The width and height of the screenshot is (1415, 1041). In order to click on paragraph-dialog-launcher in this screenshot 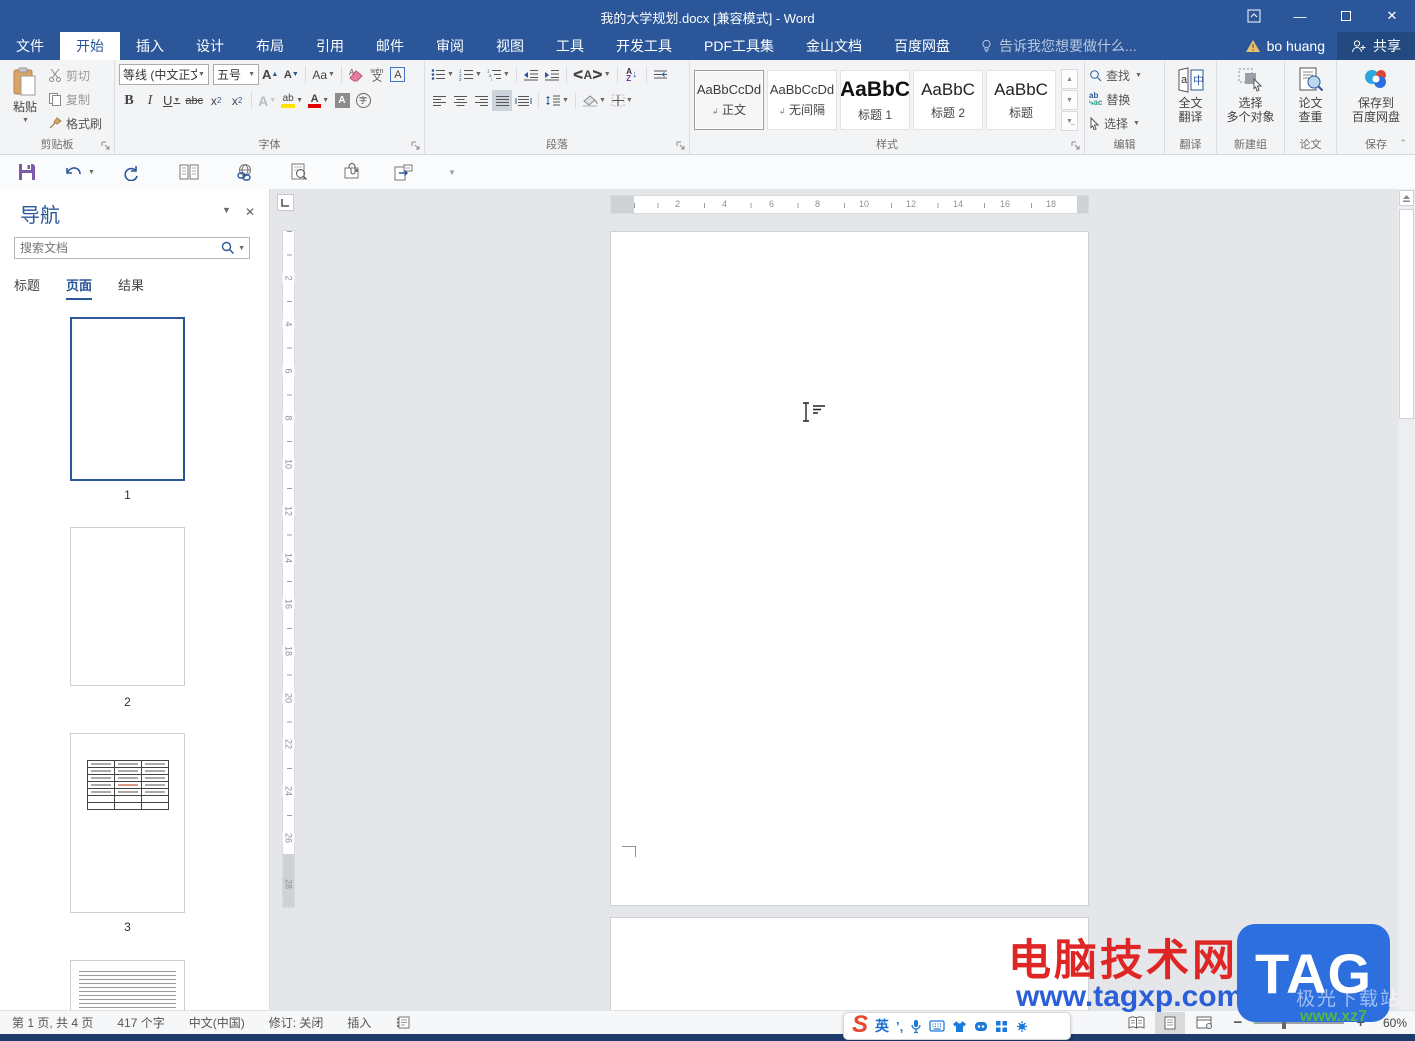, I will do `click(681, 146)`.